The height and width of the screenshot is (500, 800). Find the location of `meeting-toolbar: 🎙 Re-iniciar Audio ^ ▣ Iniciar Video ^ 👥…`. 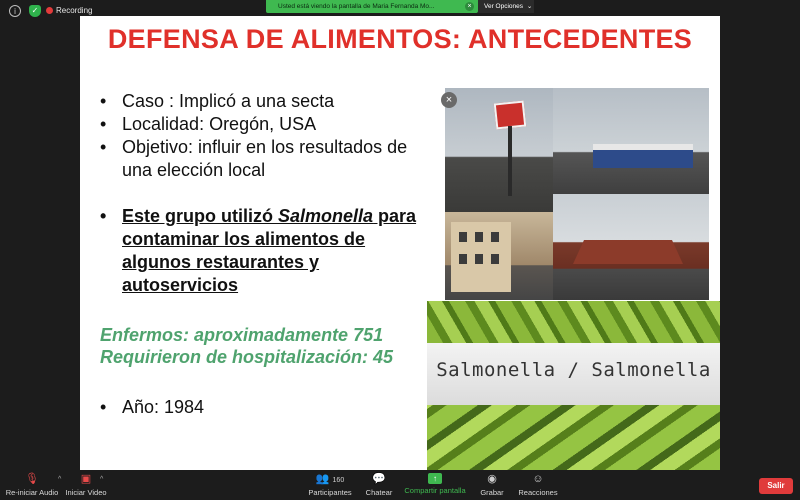

meeting-toolbar: 🎙 Re-iniciar Audio ^ ▣ Iniciar Video ^ 👥… is located at coordinates (400, 485).